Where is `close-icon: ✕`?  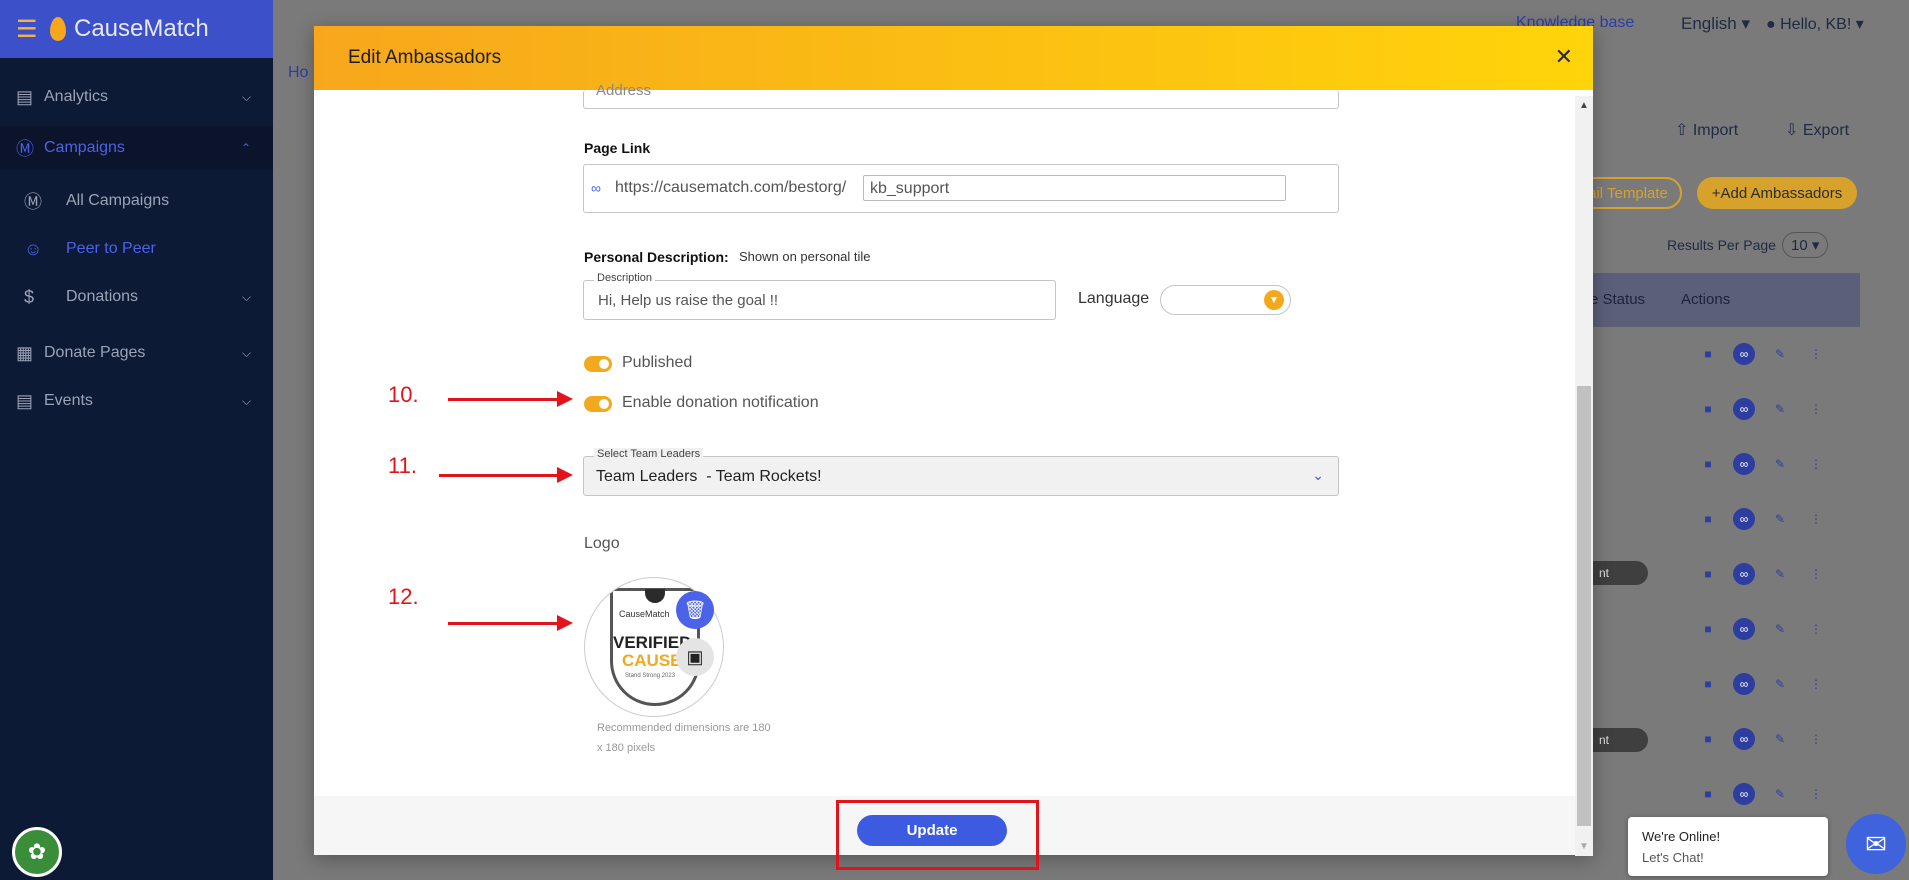 close-icon: ✕ is located at coordinates (1564, 57).